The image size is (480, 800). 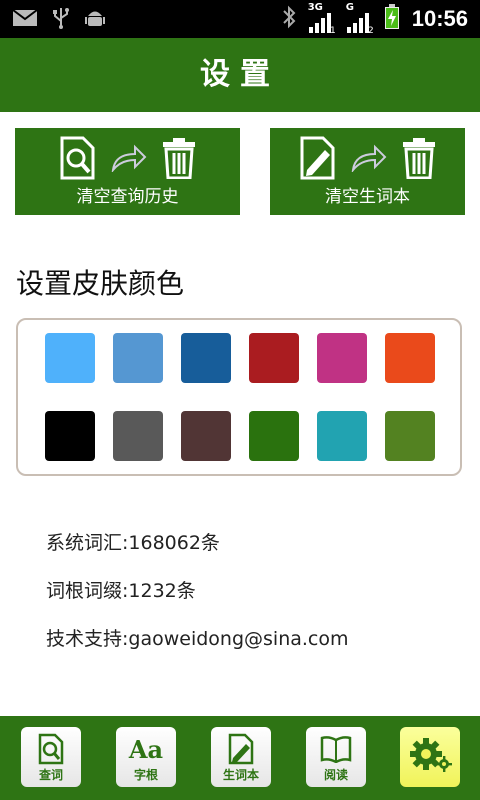 I want to click on book-icon, so click(x=336, y=749).